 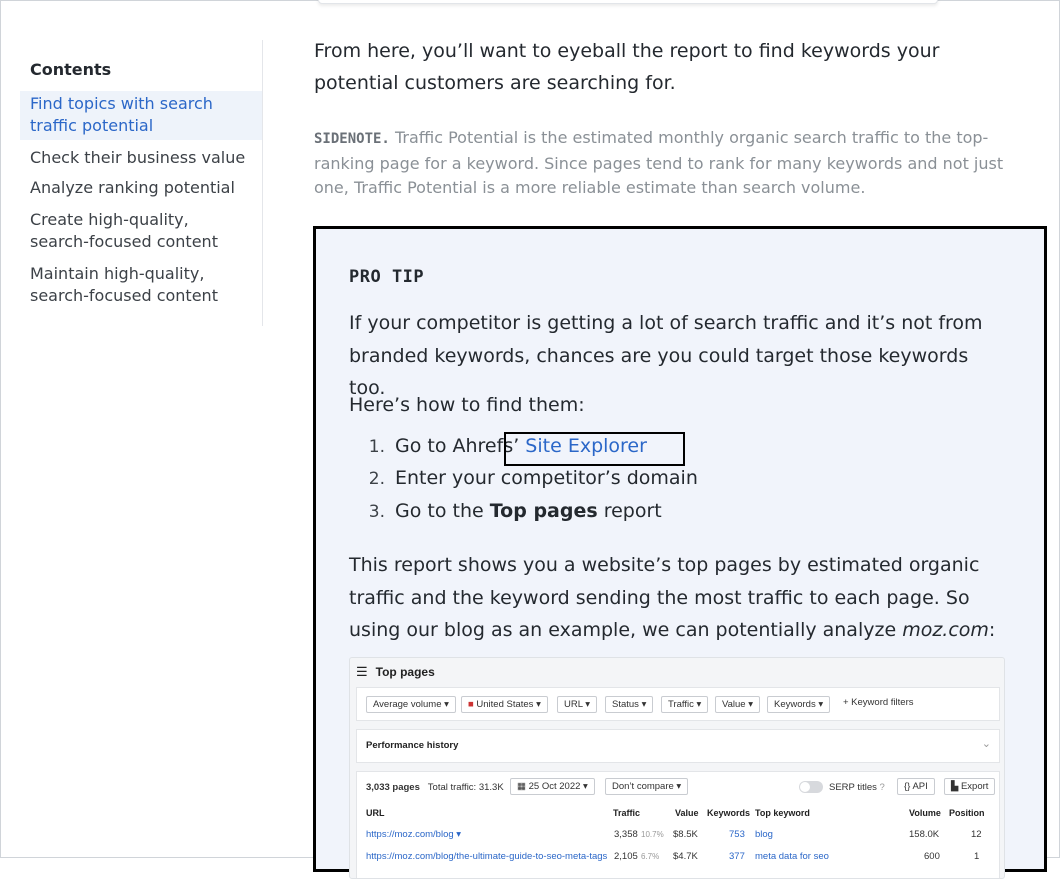 What do you see at coordinates (71, 69) in the screenshot?
I see `toc-title: Contents` at bounding box center [71, 69].